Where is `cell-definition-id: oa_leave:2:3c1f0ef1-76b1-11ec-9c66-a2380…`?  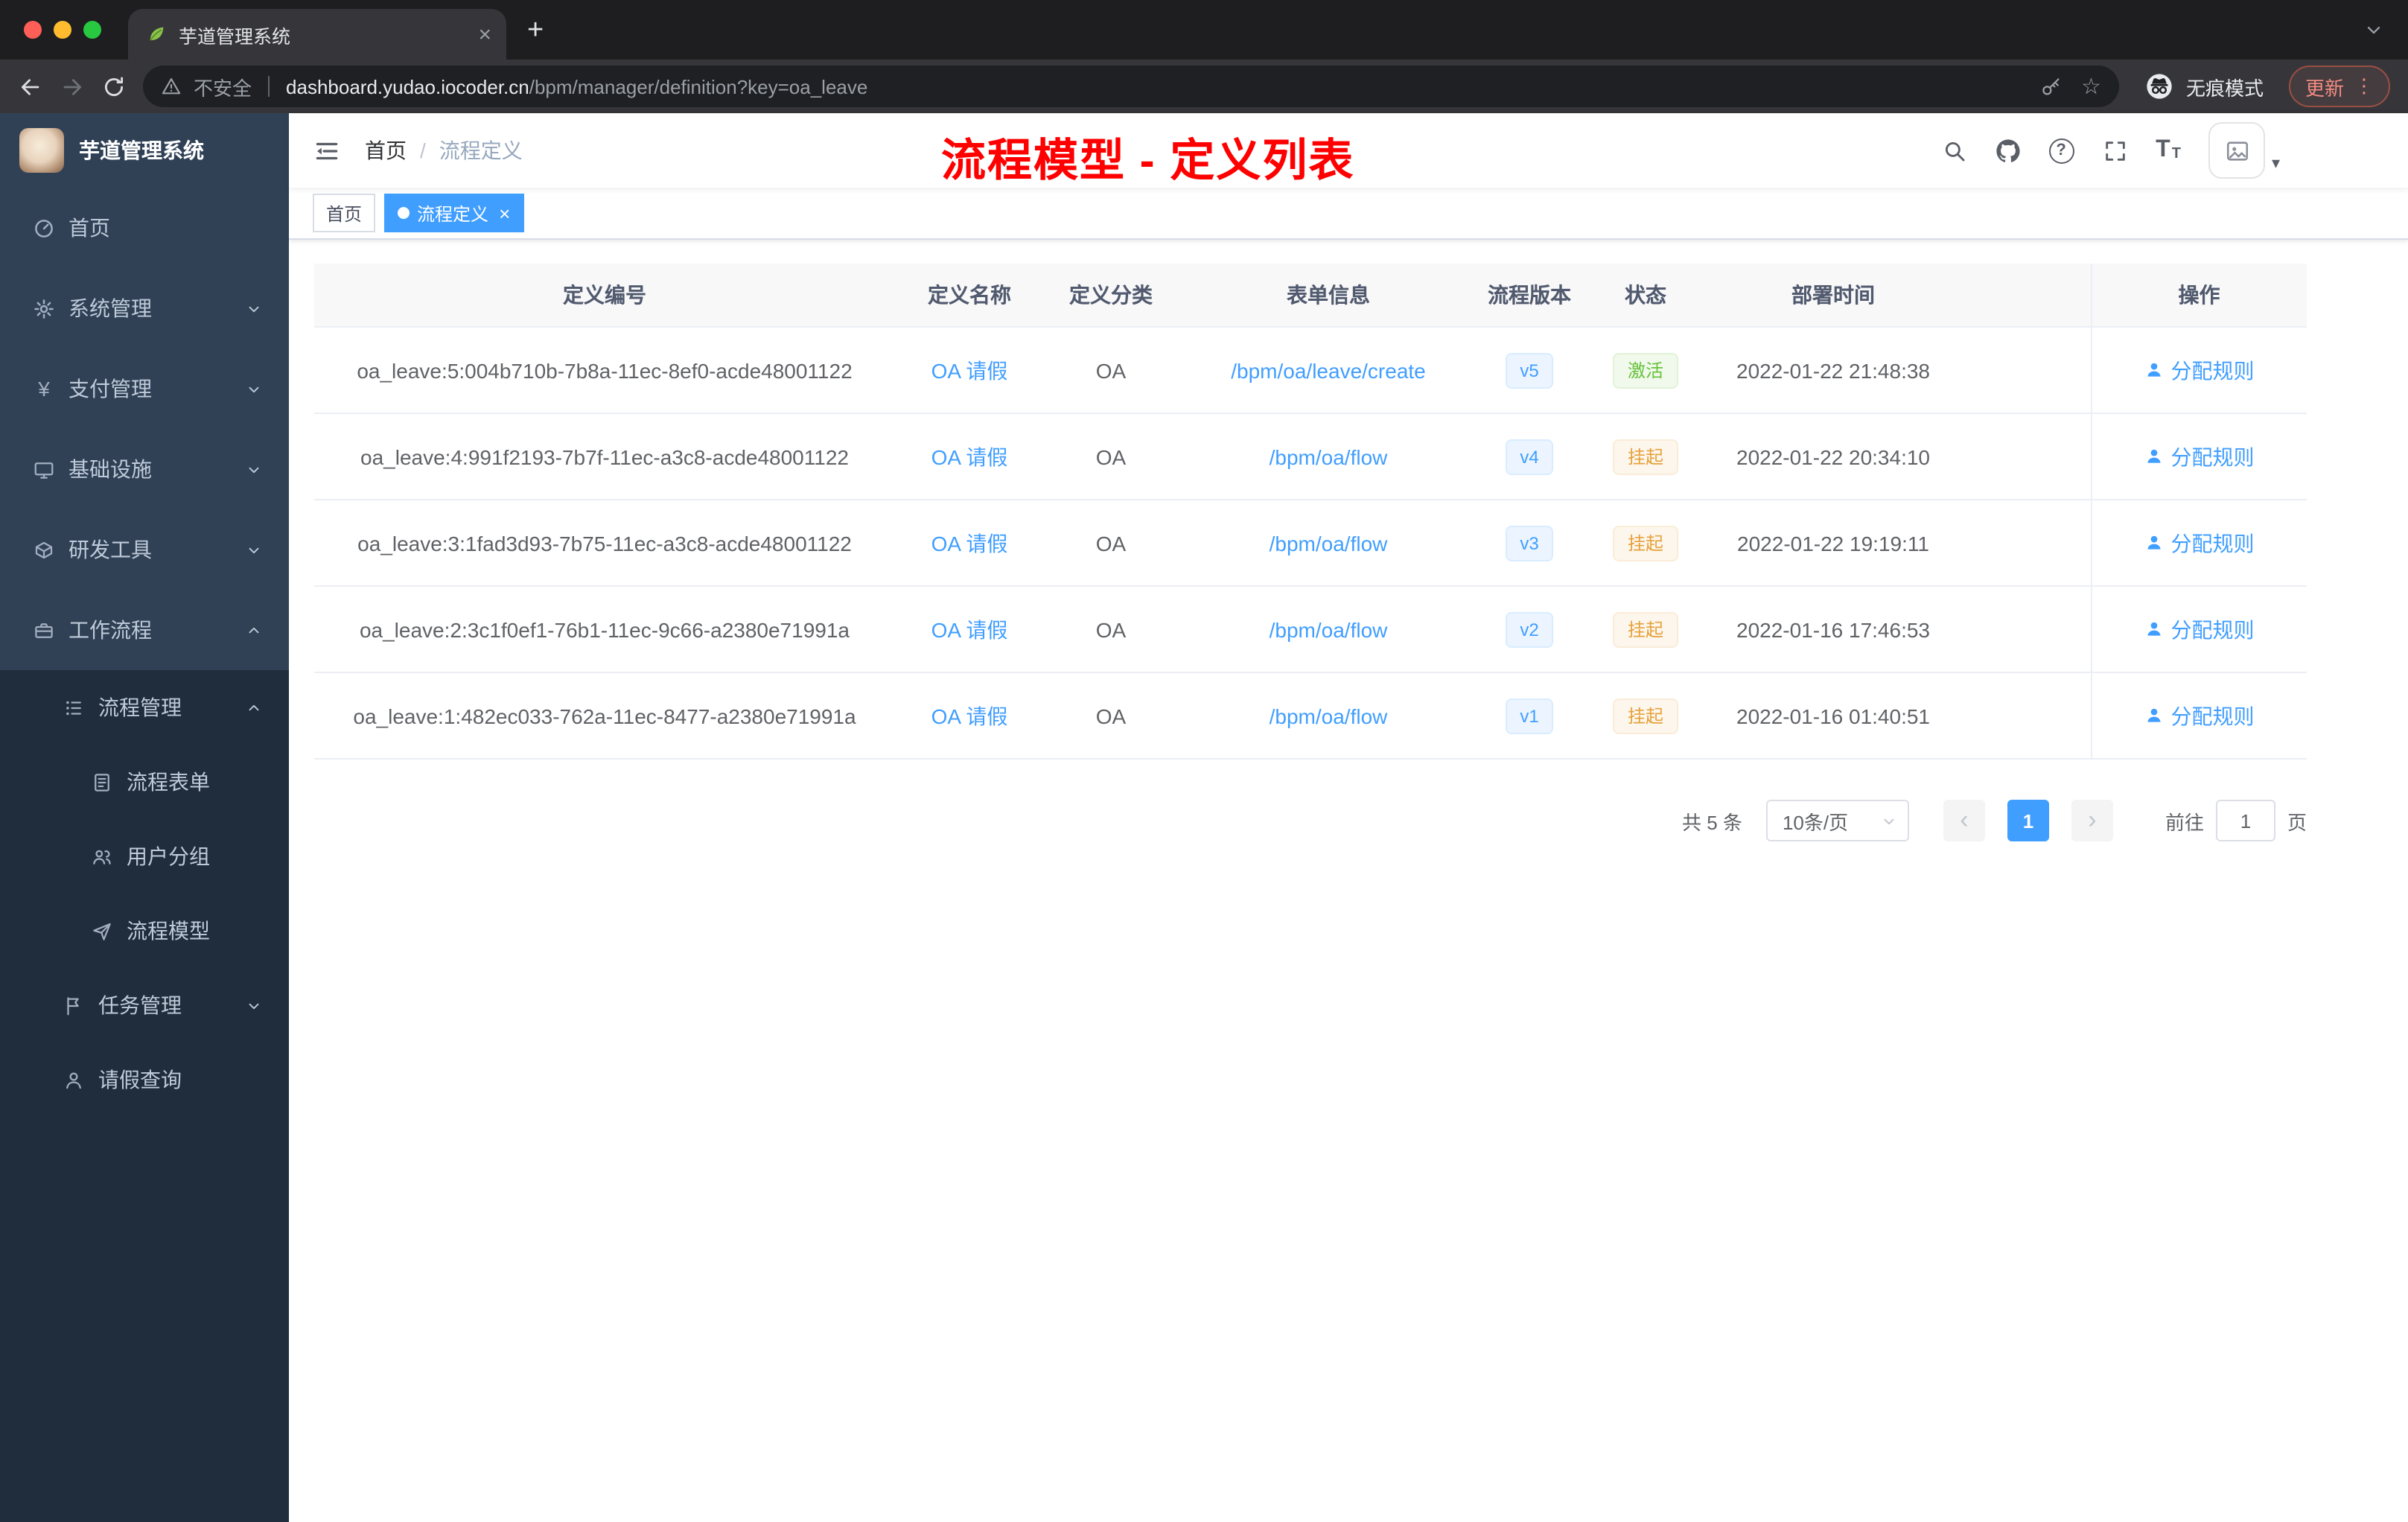
cell-definition-id: oa_leave:2:3c1f0ef1-76b1-11ec-9c66-a2380… is located at coordinates (604, 629).